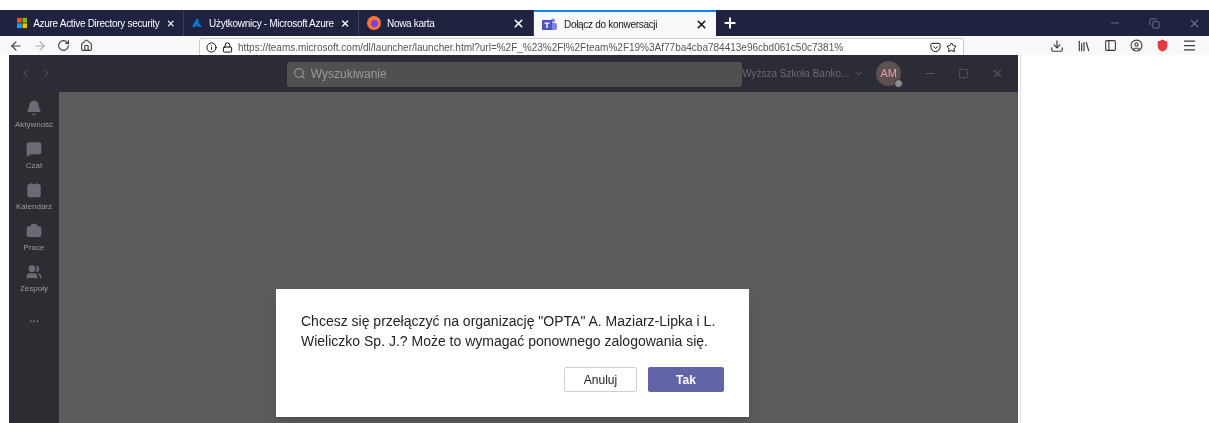 The width and height of the screenshot is (1209, 423). Describe the element at coordinates (1136, 45) in the screenshot. I see `account-icon` at that location.